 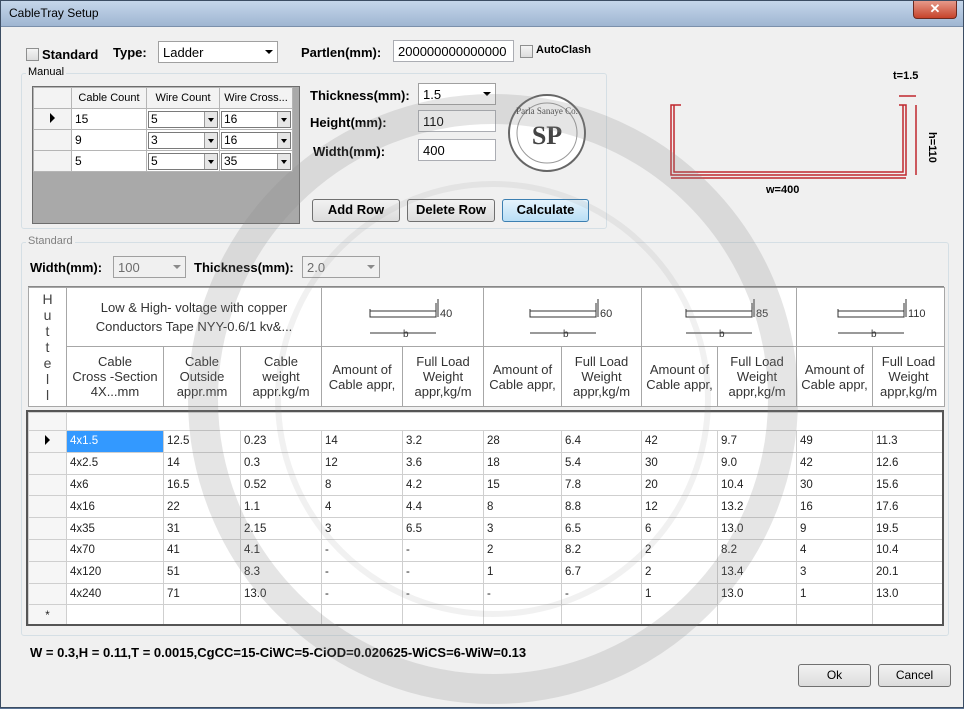 I want to click on new-row: *, so click(x=485, y=614).